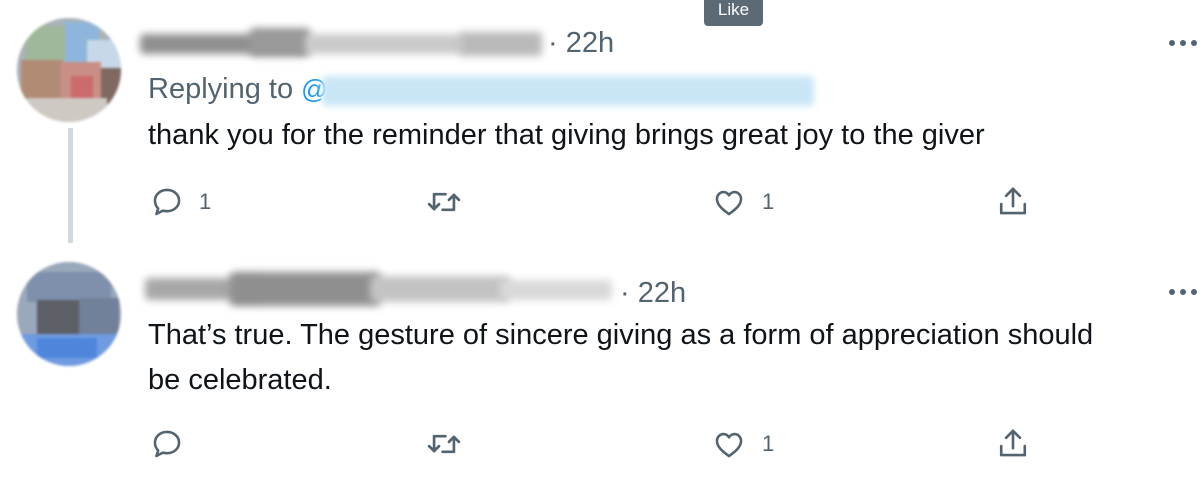  Describe the element at coordinates (70, 185) in the screenshot. I see `thread-connector` at that location.